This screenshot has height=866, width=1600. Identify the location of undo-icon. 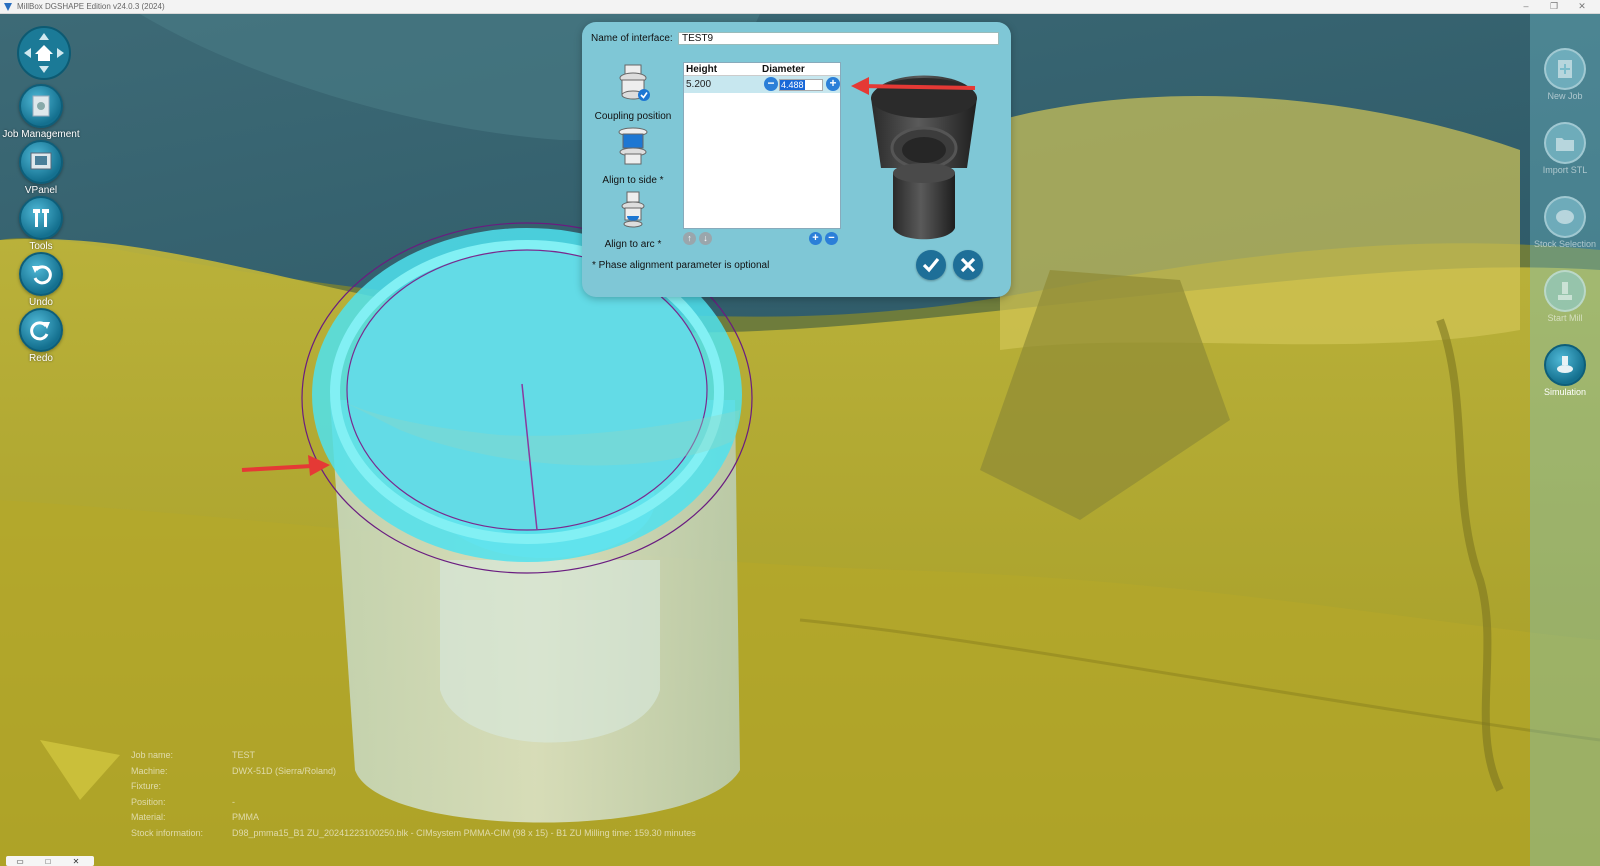
(42, 275).